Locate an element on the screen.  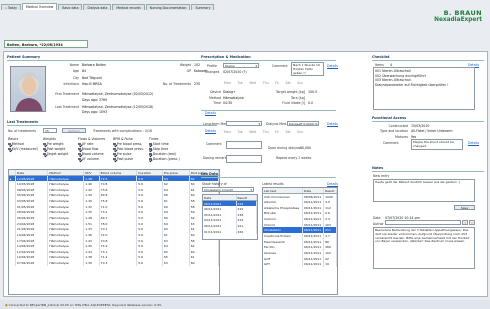
weekday-row: Mon Tue Wed Thu Fri Sat Sun is located at coordinates (263, 83).